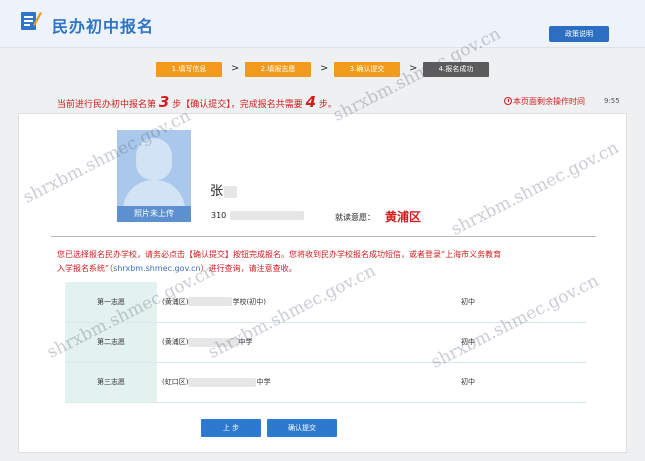 This screenshot has height=461, width=645. Describe the element at coordinates (85, 268) in the screenshot. I see `message-line-2-prefix: 入学报名系统”（` at that location.